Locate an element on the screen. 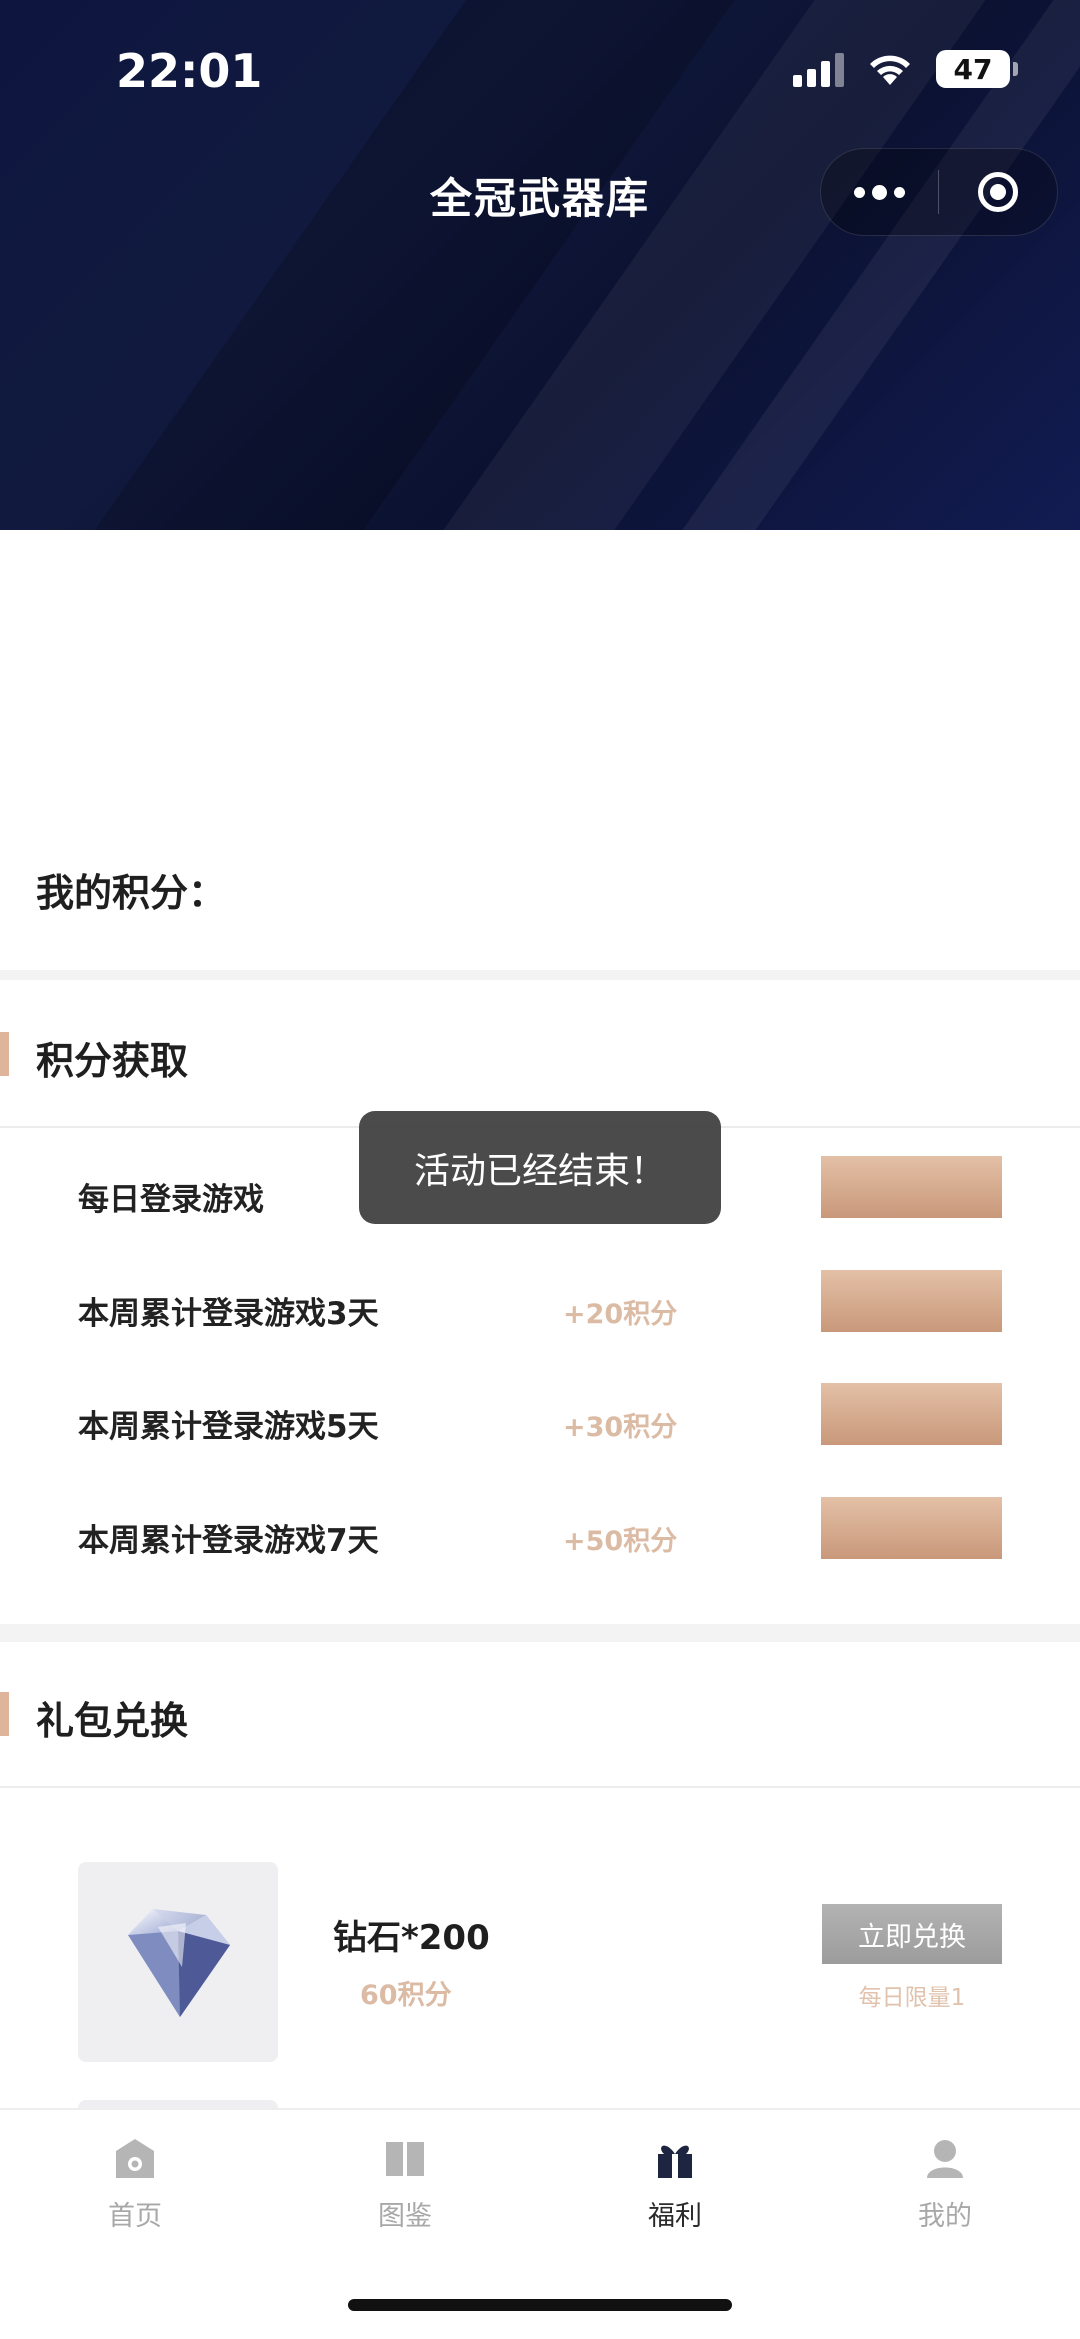 Image resolution: width=1080 pixels, height=2339 pixels. status-icons: 47 is located at coordinates (905, 69).